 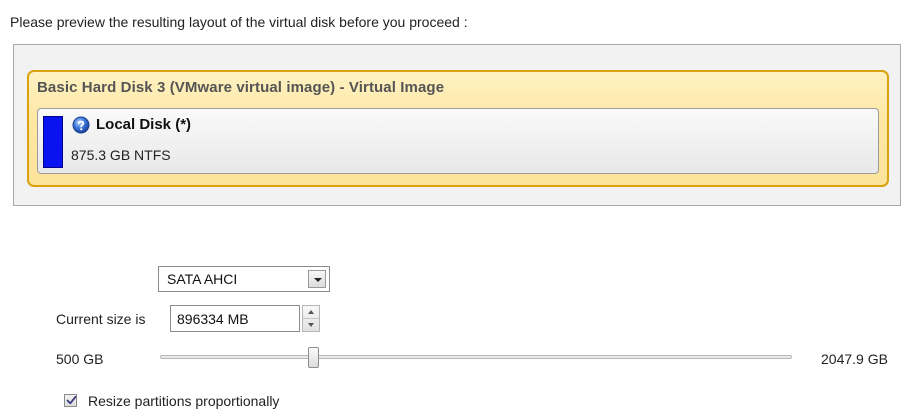 I want to click on resize-proportionally-checkbox, so click(x=70, y=400).